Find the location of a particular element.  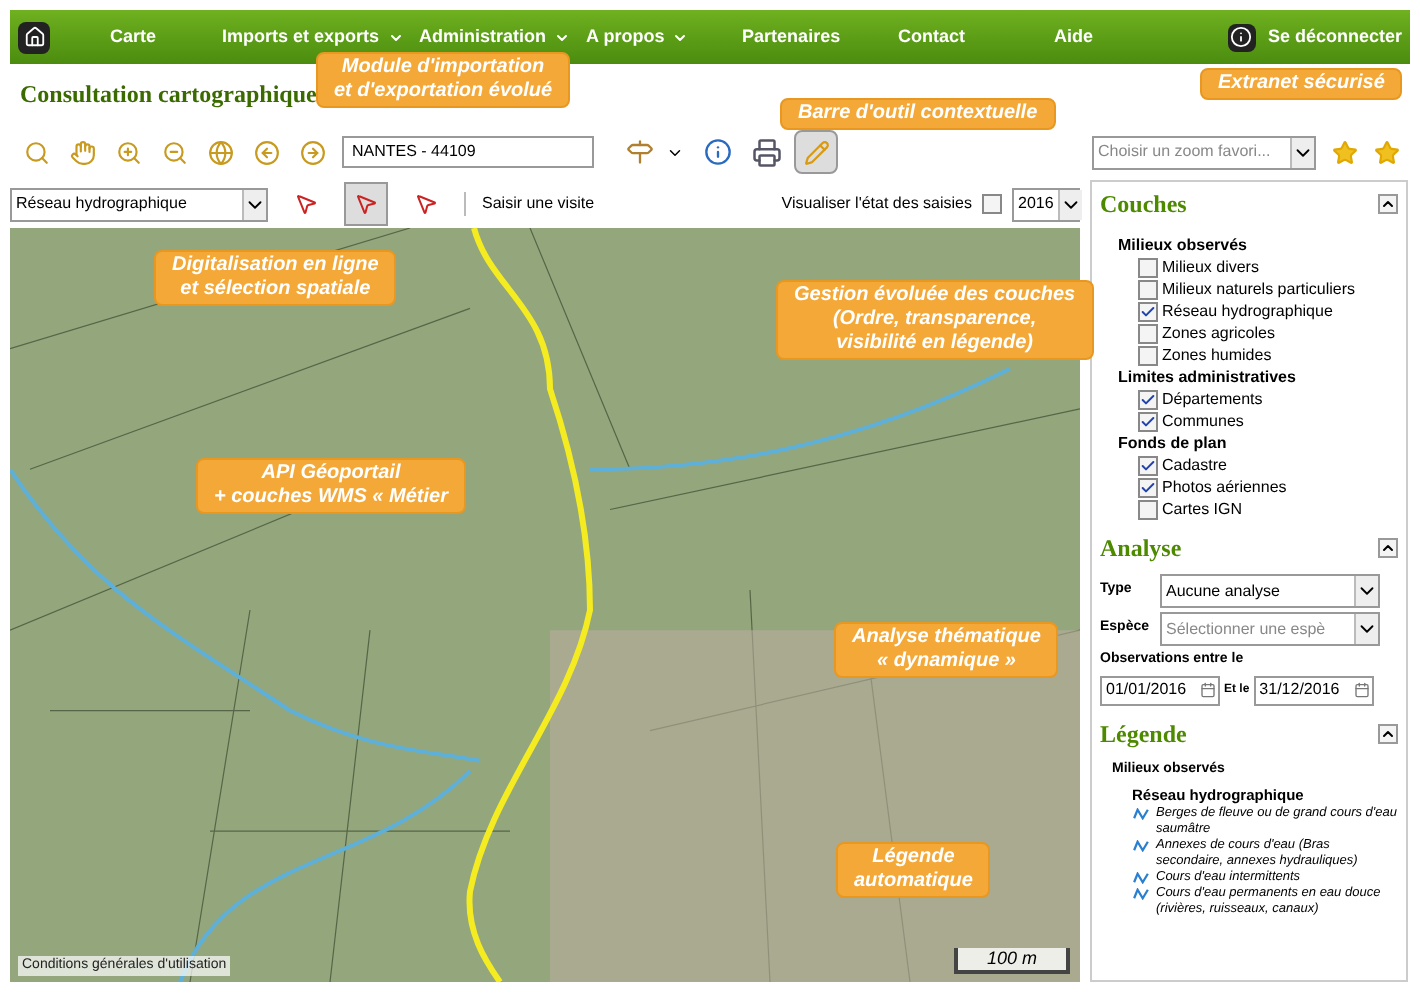

layer-select: Réseau hydrographique is located at coordinates (139, 204).